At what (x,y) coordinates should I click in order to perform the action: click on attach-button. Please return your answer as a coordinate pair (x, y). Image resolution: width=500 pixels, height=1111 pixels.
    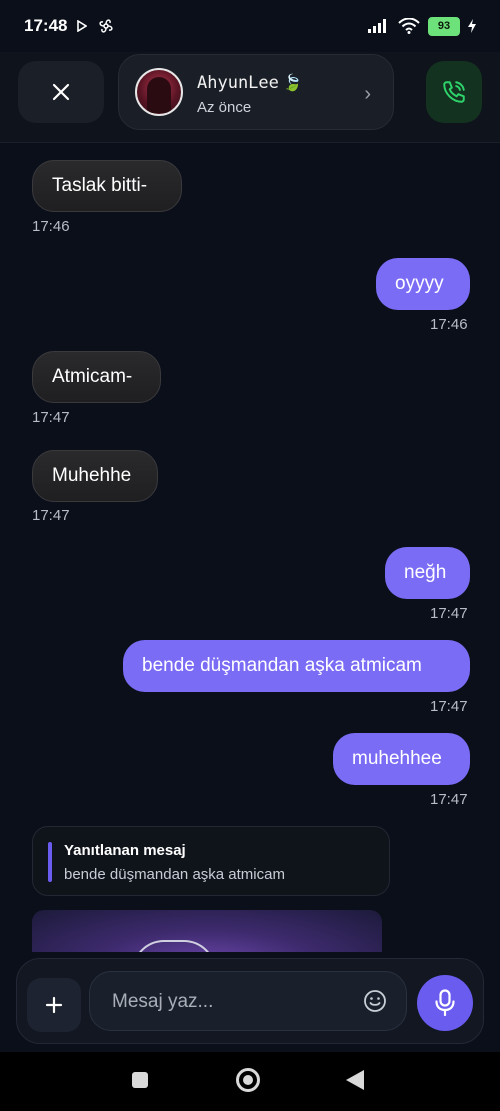
    Looking at the image, I should click on (54, 1005).